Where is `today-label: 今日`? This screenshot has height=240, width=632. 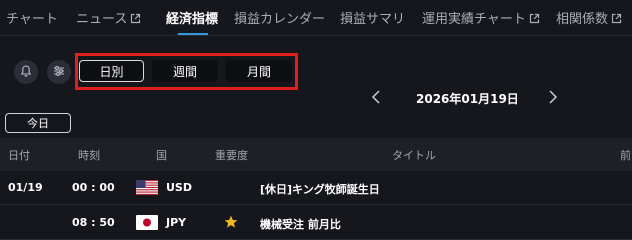 today-label: 今日 is located at coordinates (38, 123).